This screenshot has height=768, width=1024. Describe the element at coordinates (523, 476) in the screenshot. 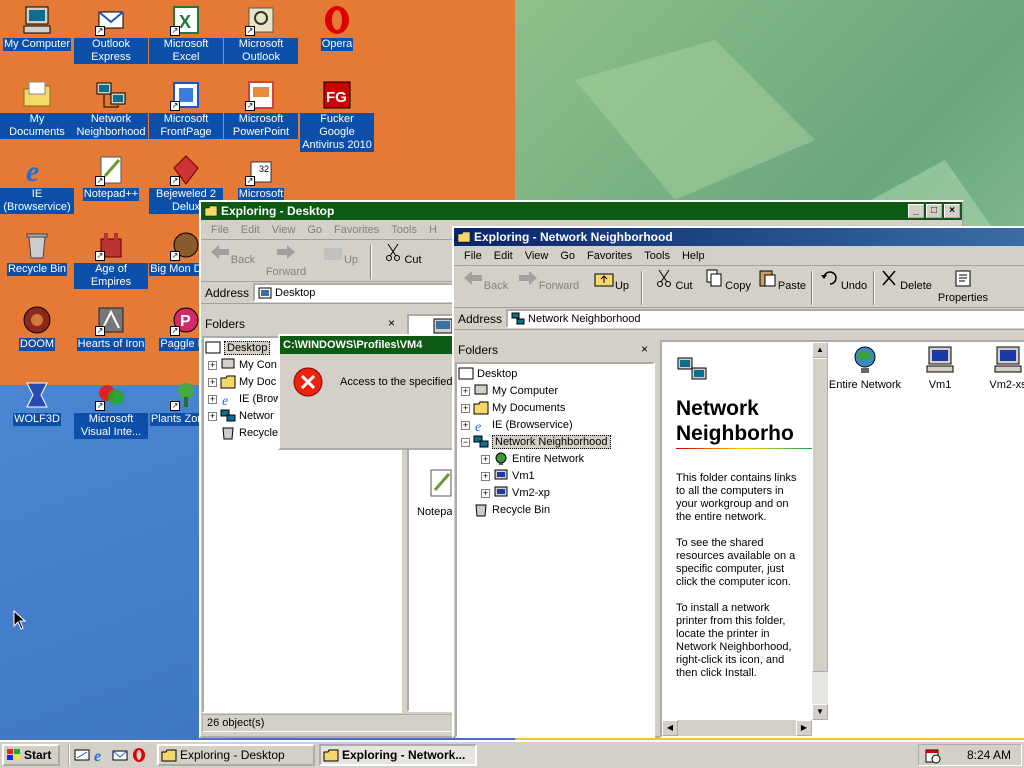

I see `tree-item-vm1: Vm1` at that location.